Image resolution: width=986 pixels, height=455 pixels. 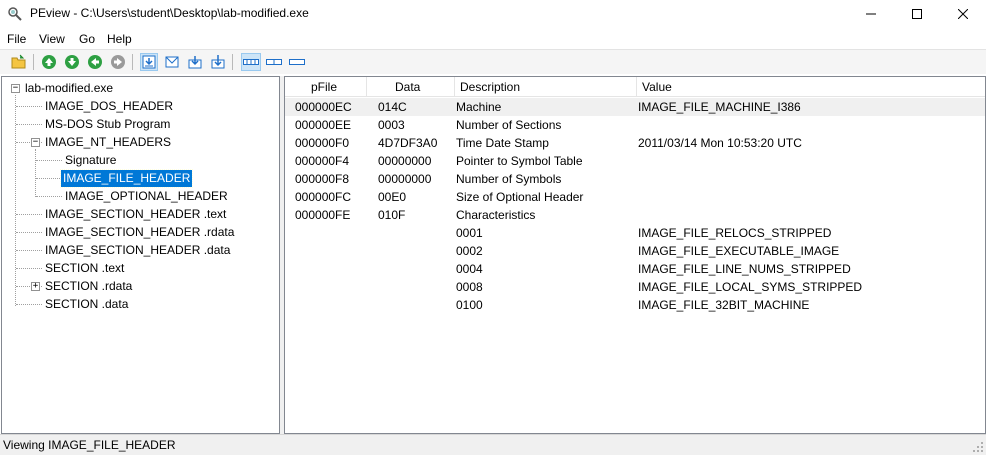 I want to click on cell-pfile: 000000EE, so click(x=323, y=125).